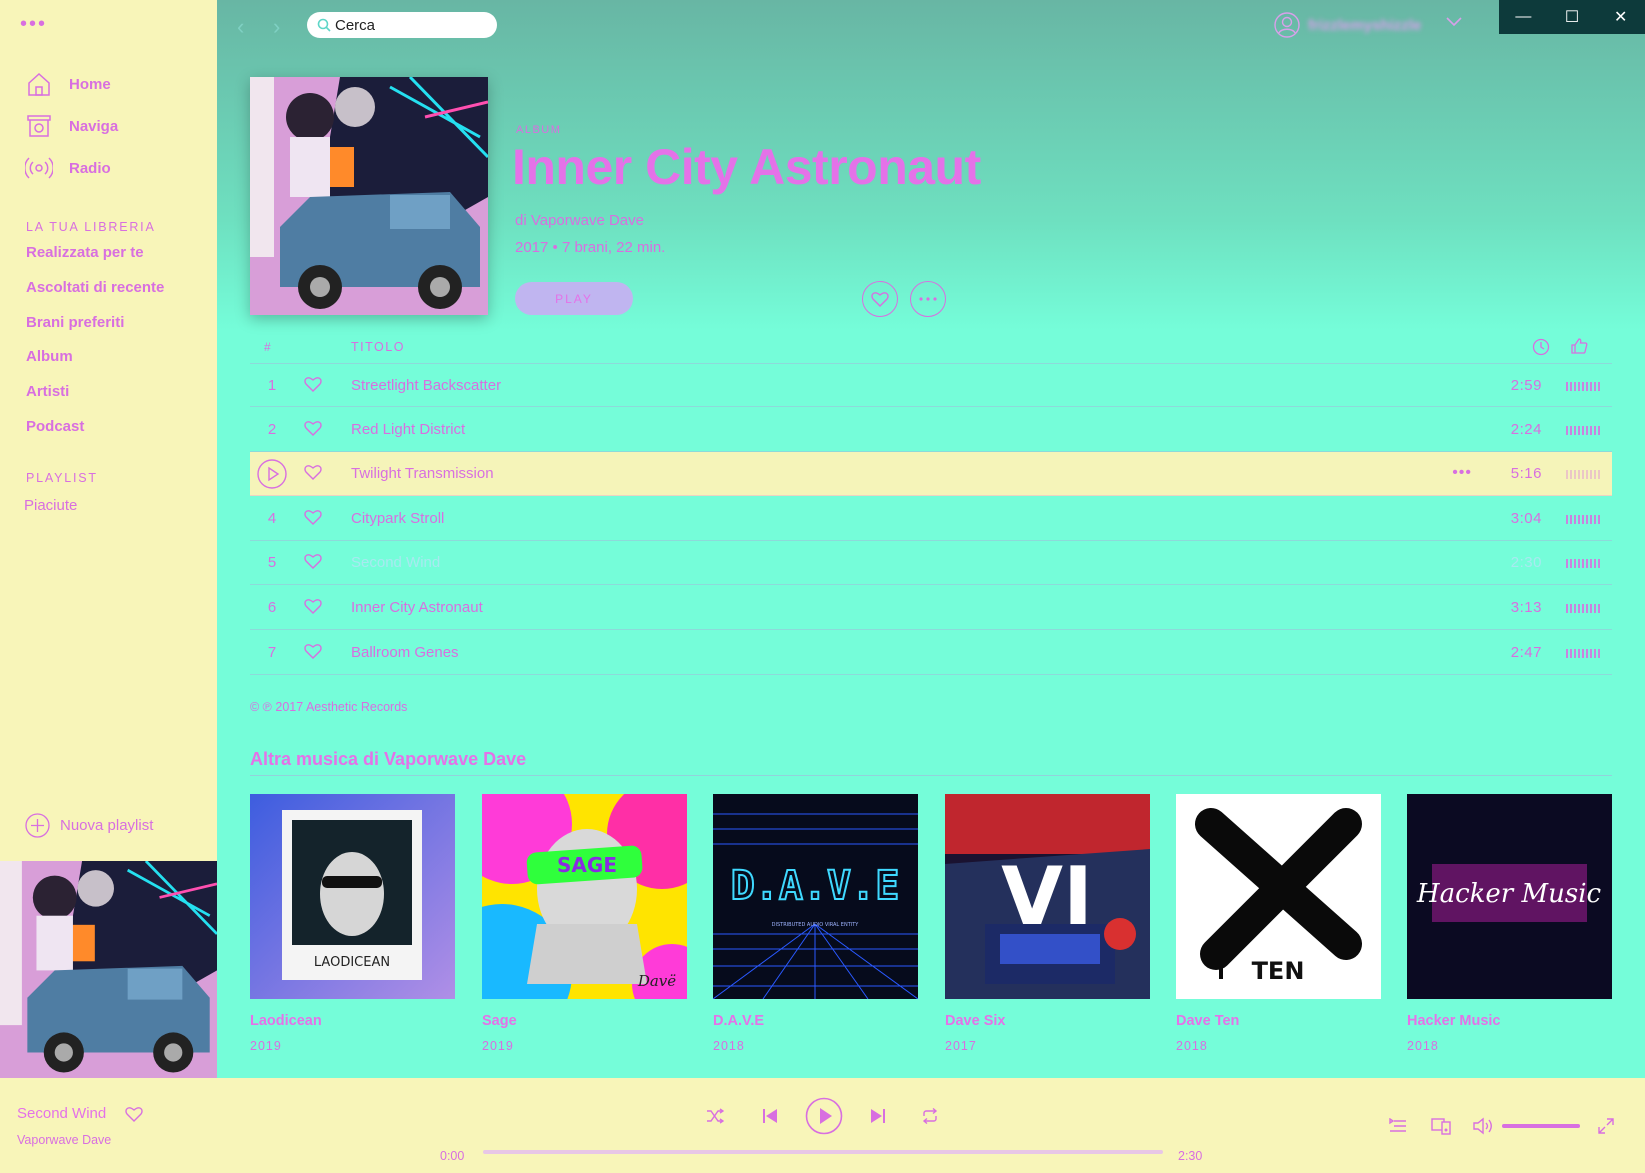 The image size is (1645, 1173). What do you see at coordinates (1278, 896) in the screenshot?
I see `album-card-art: TEN` at bounding box center [1278, 896].